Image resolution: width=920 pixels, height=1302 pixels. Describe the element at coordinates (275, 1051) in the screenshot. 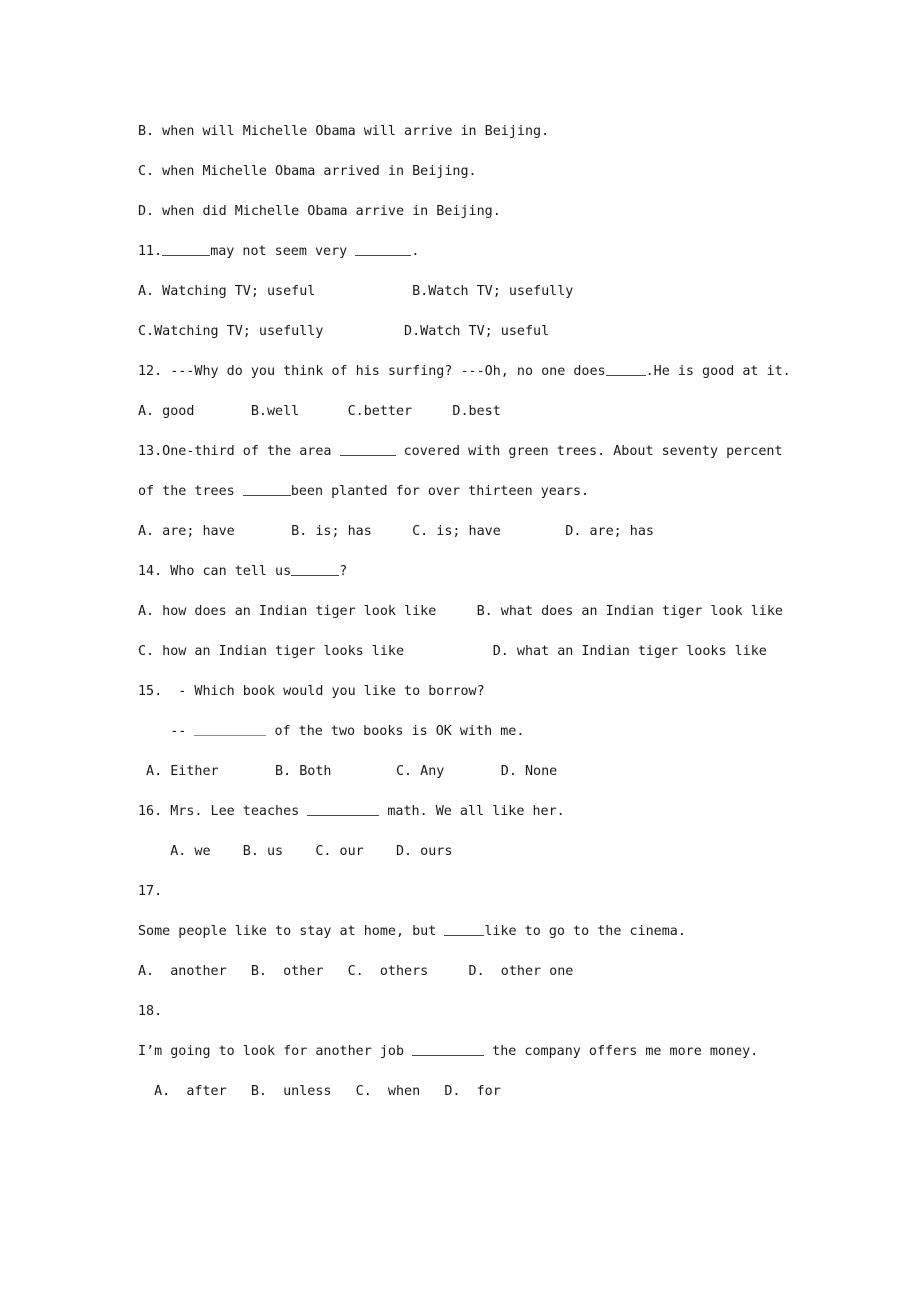

I see `question-18-stem-pre: I’m going to look for another job` at that location.